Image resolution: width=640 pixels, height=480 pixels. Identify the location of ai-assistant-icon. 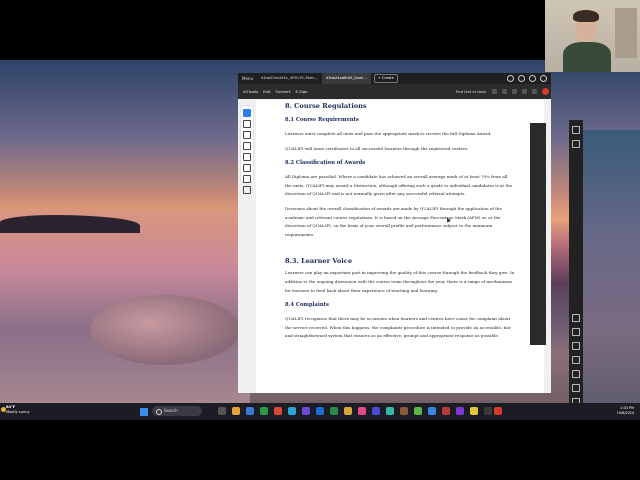
(545, 91).